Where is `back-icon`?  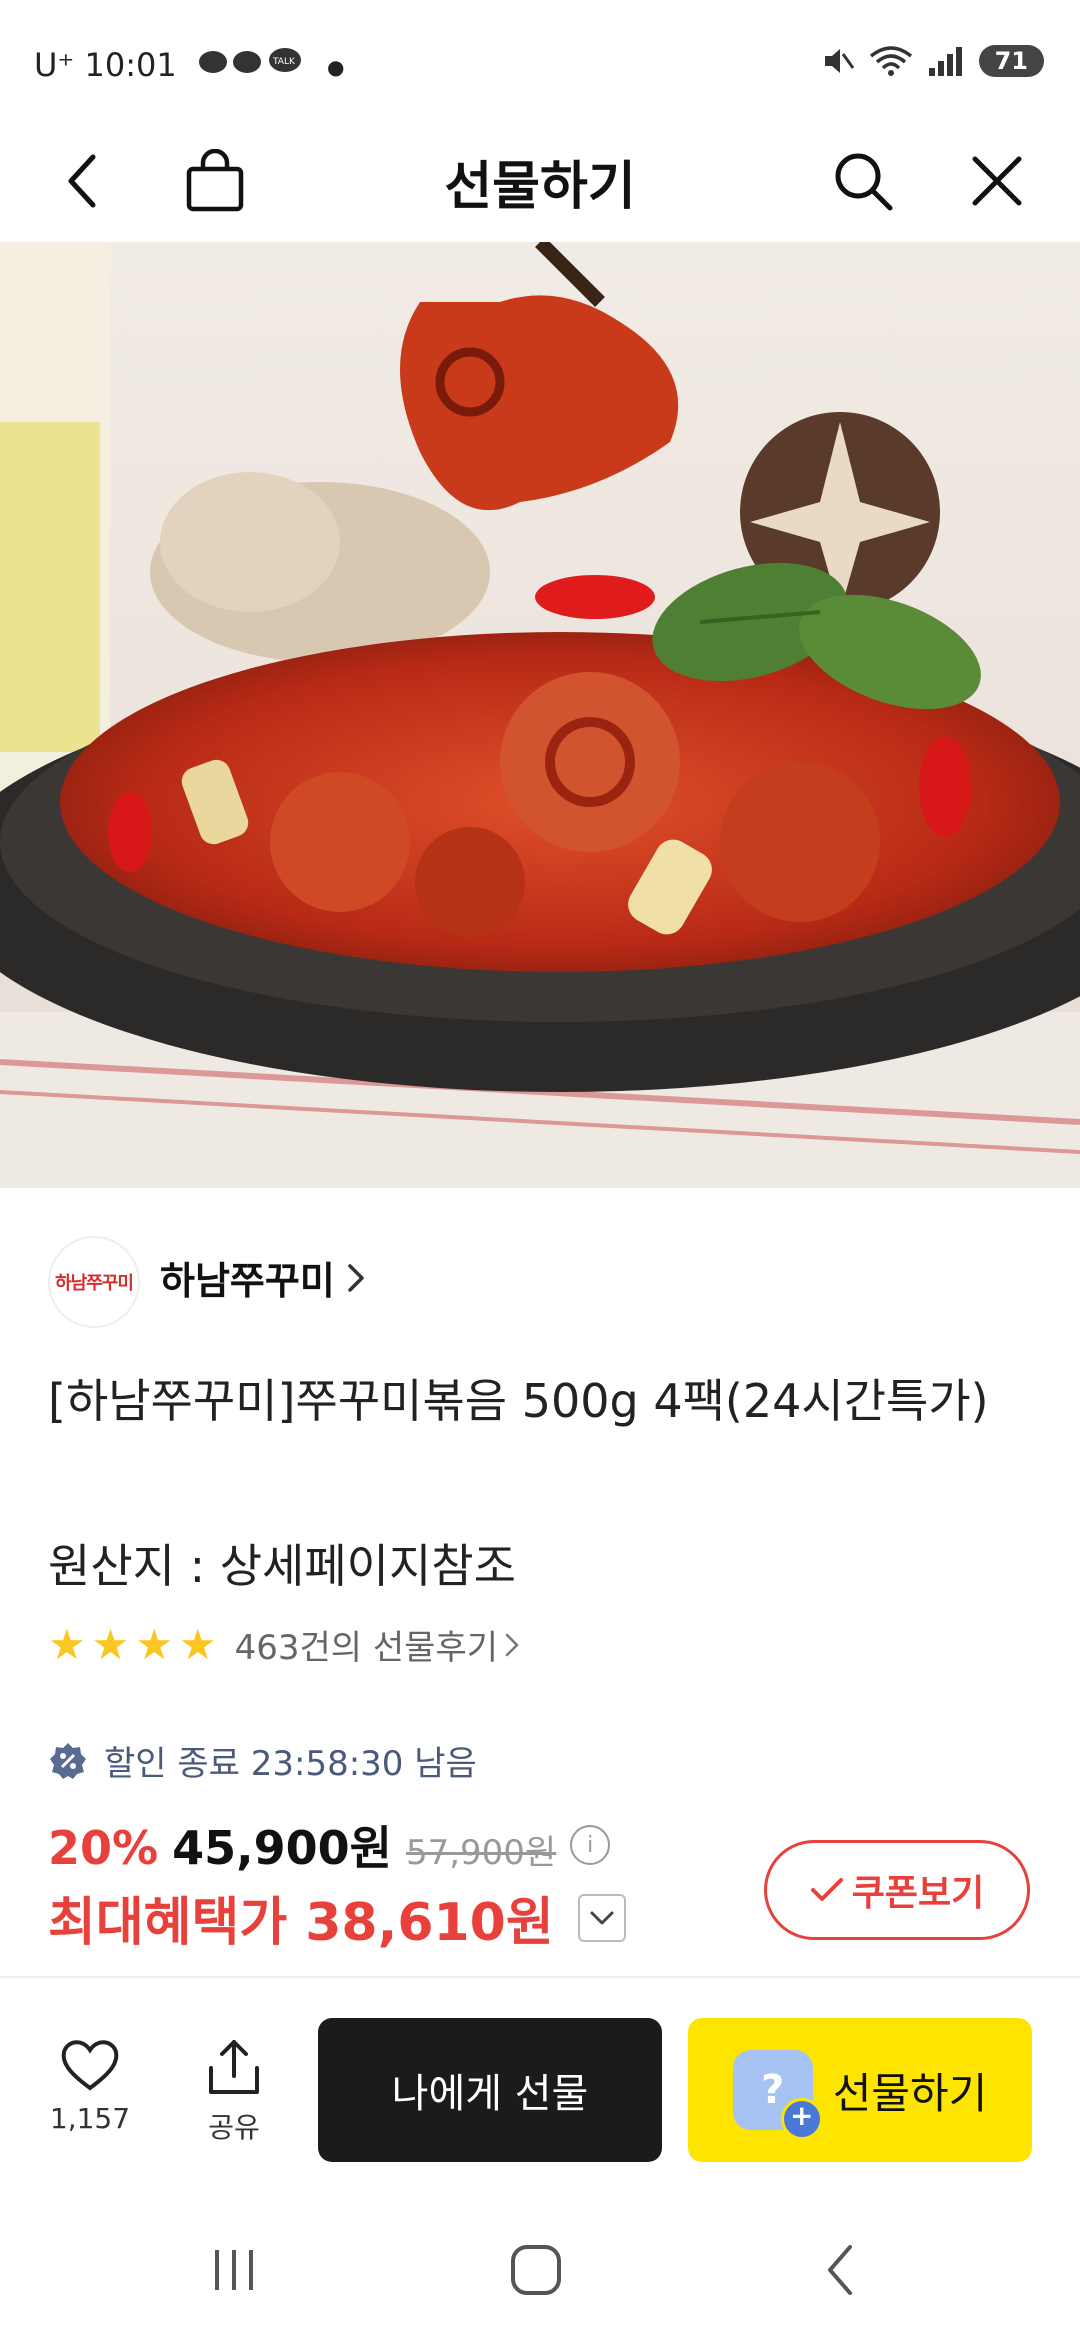
back-icon is located at coordinates (840, 2270).